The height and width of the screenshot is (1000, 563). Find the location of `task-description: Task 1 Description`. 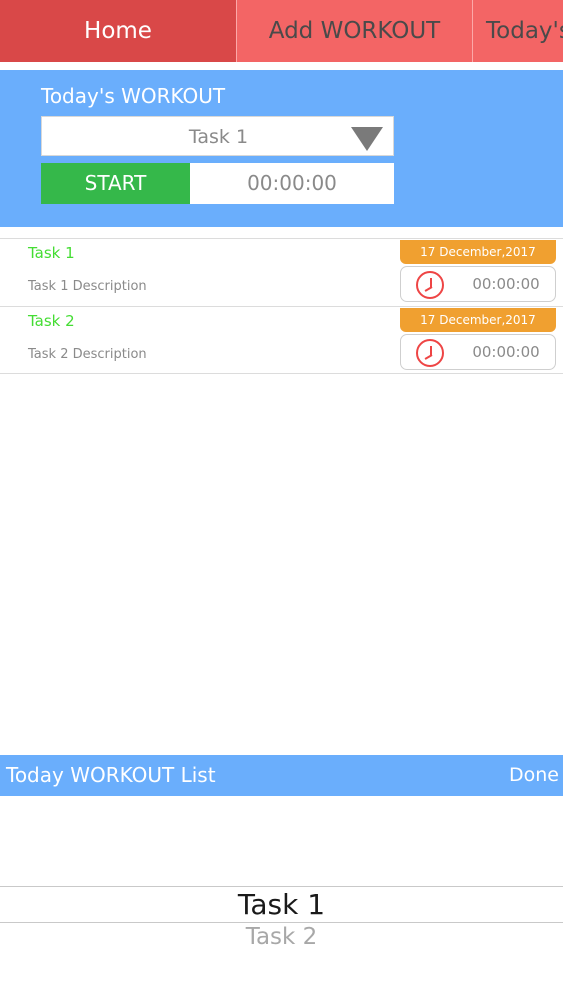

task-description: Task 1 Description is located at coordinates (87, 286).